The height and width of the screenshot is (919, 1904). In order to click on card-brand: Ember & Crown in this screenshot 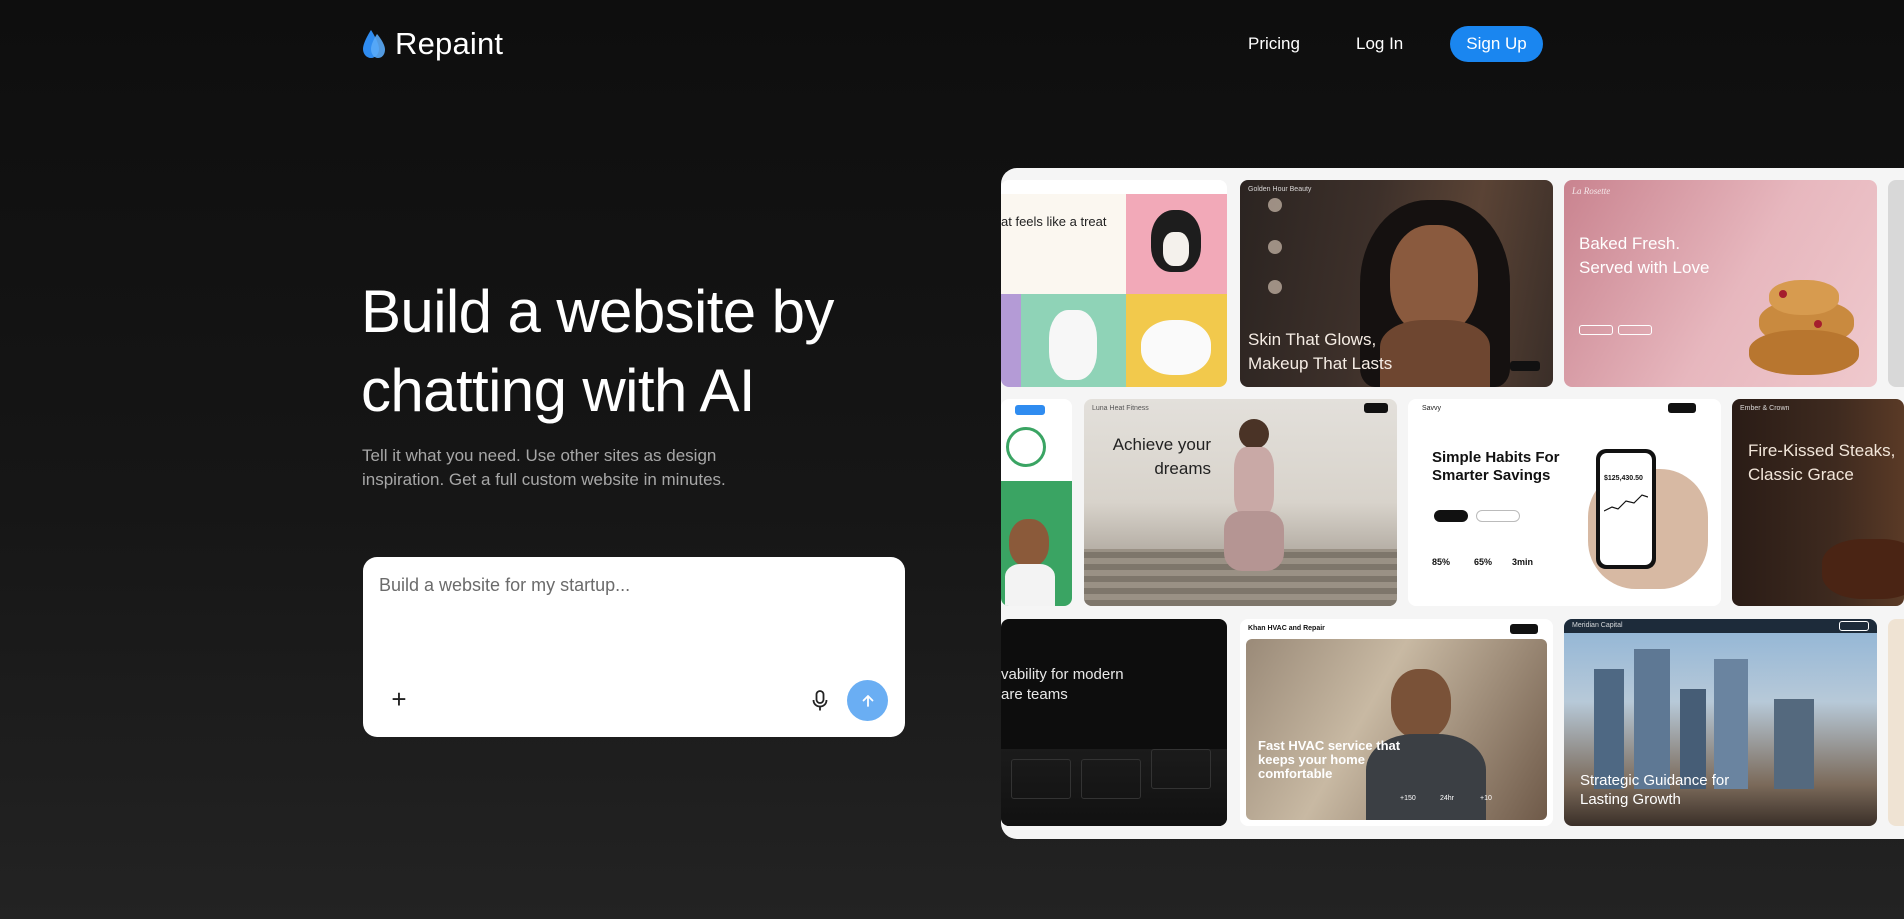, I will do `click(1765, 408)`.